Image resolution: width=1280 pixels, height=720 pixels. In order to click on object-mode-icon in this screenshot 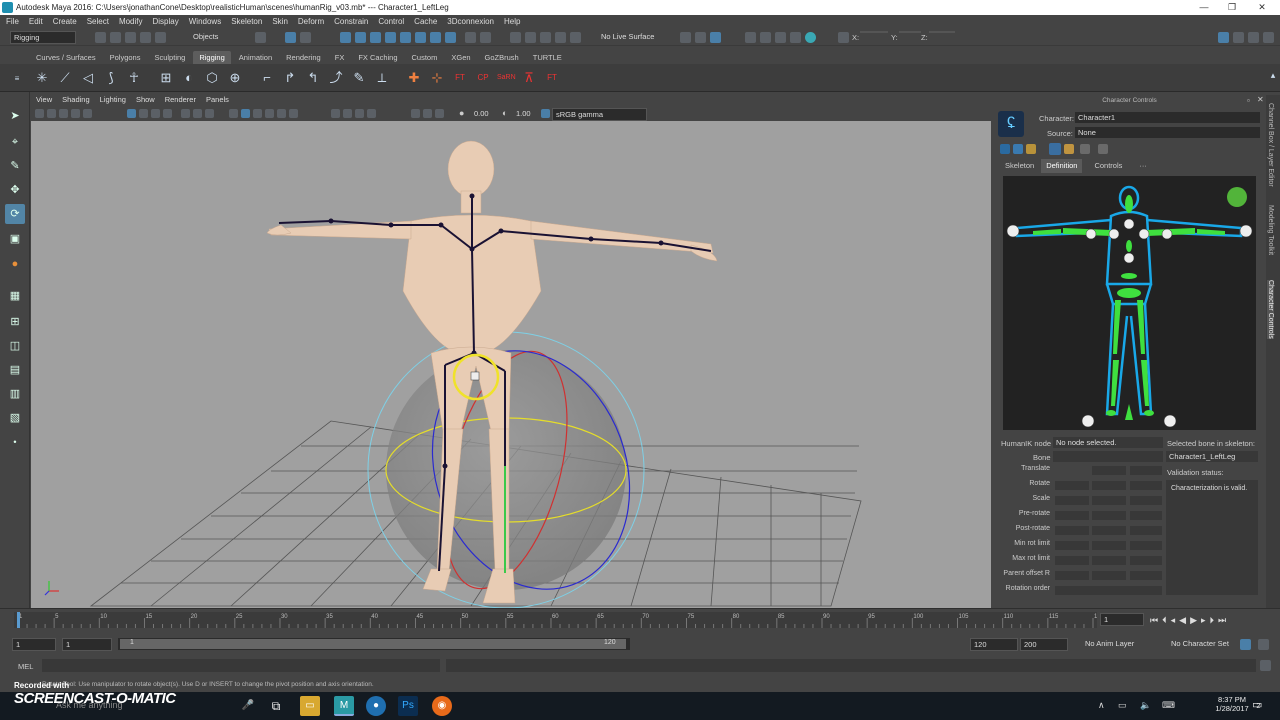, I will do `click(290, 37)`.